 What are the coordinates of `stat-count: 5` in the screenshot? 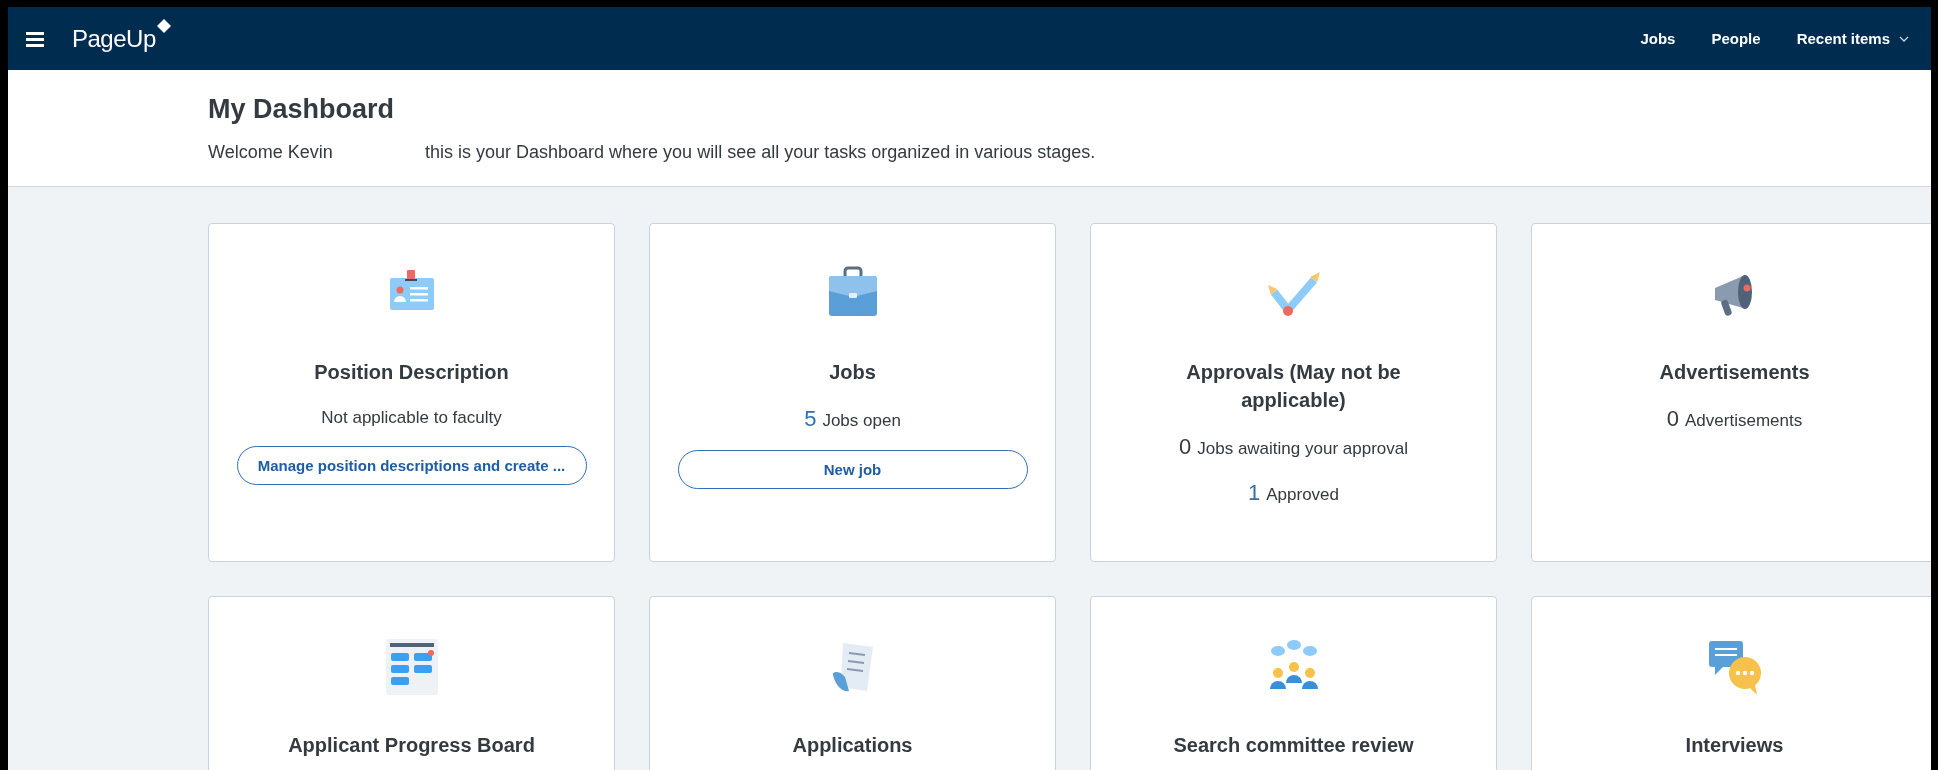 It's located at (810, 419).